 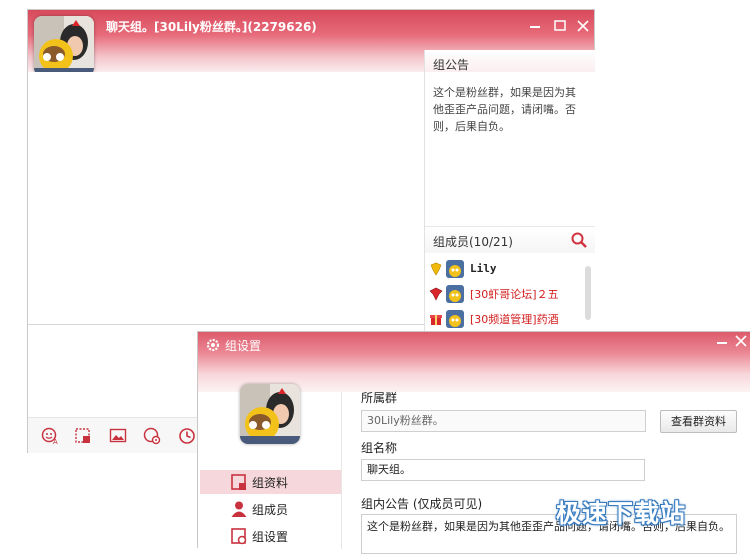 I want to click on nav-group-info: 组资料, so click(x=270, y=482).